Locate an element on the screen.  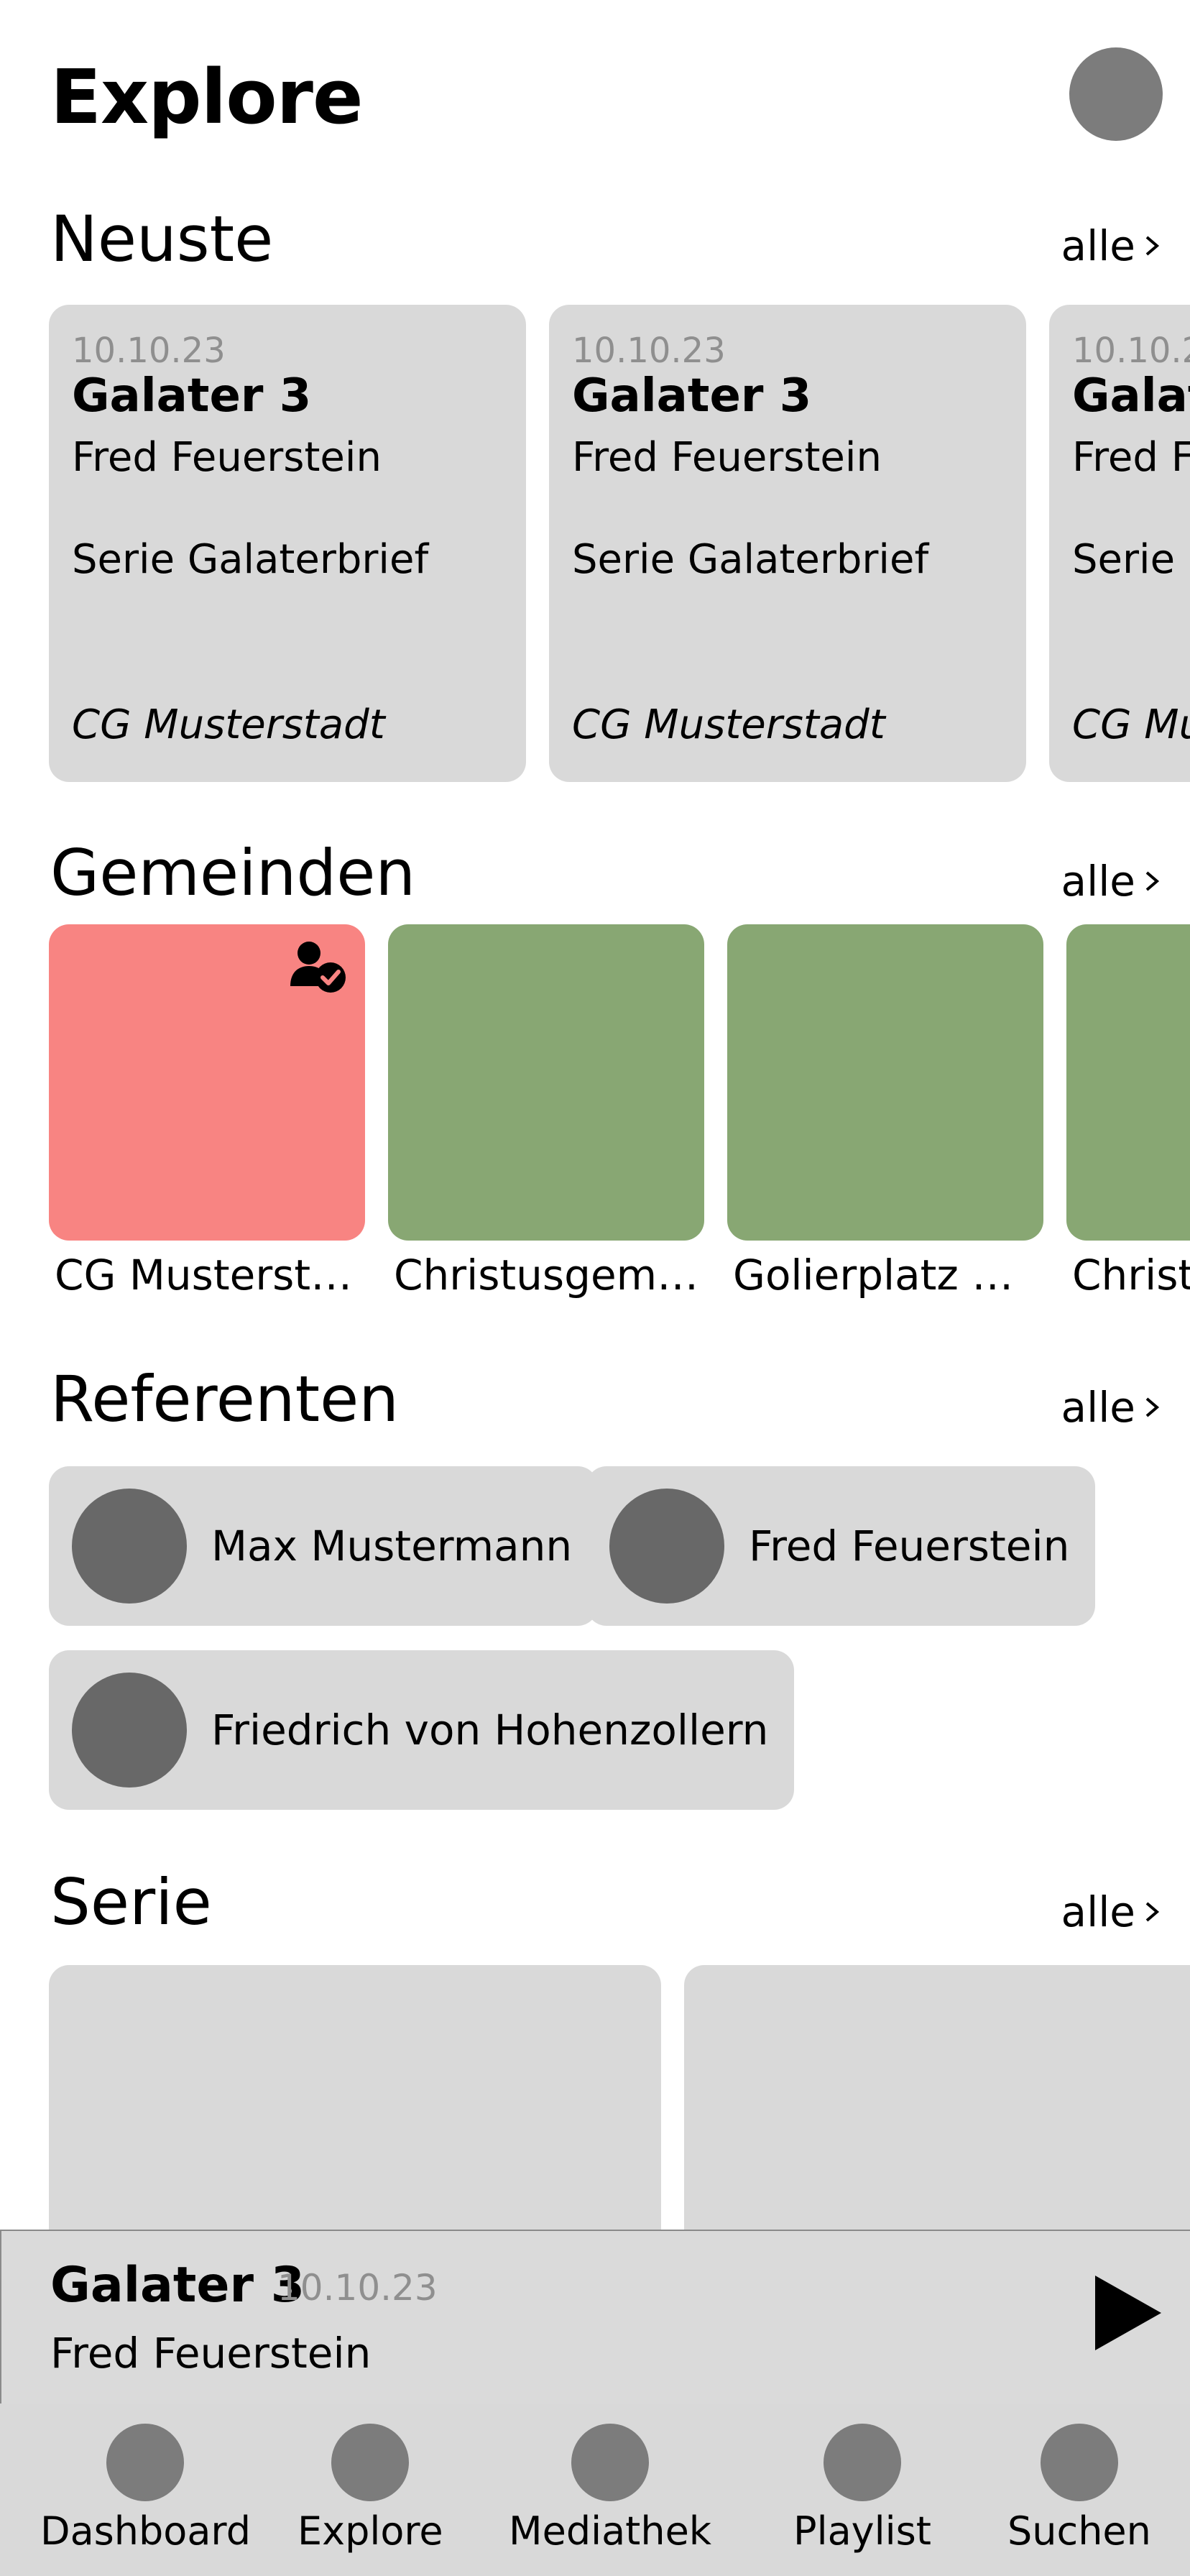
section-title-serie: Serie is located at coordinates (131, 1902).